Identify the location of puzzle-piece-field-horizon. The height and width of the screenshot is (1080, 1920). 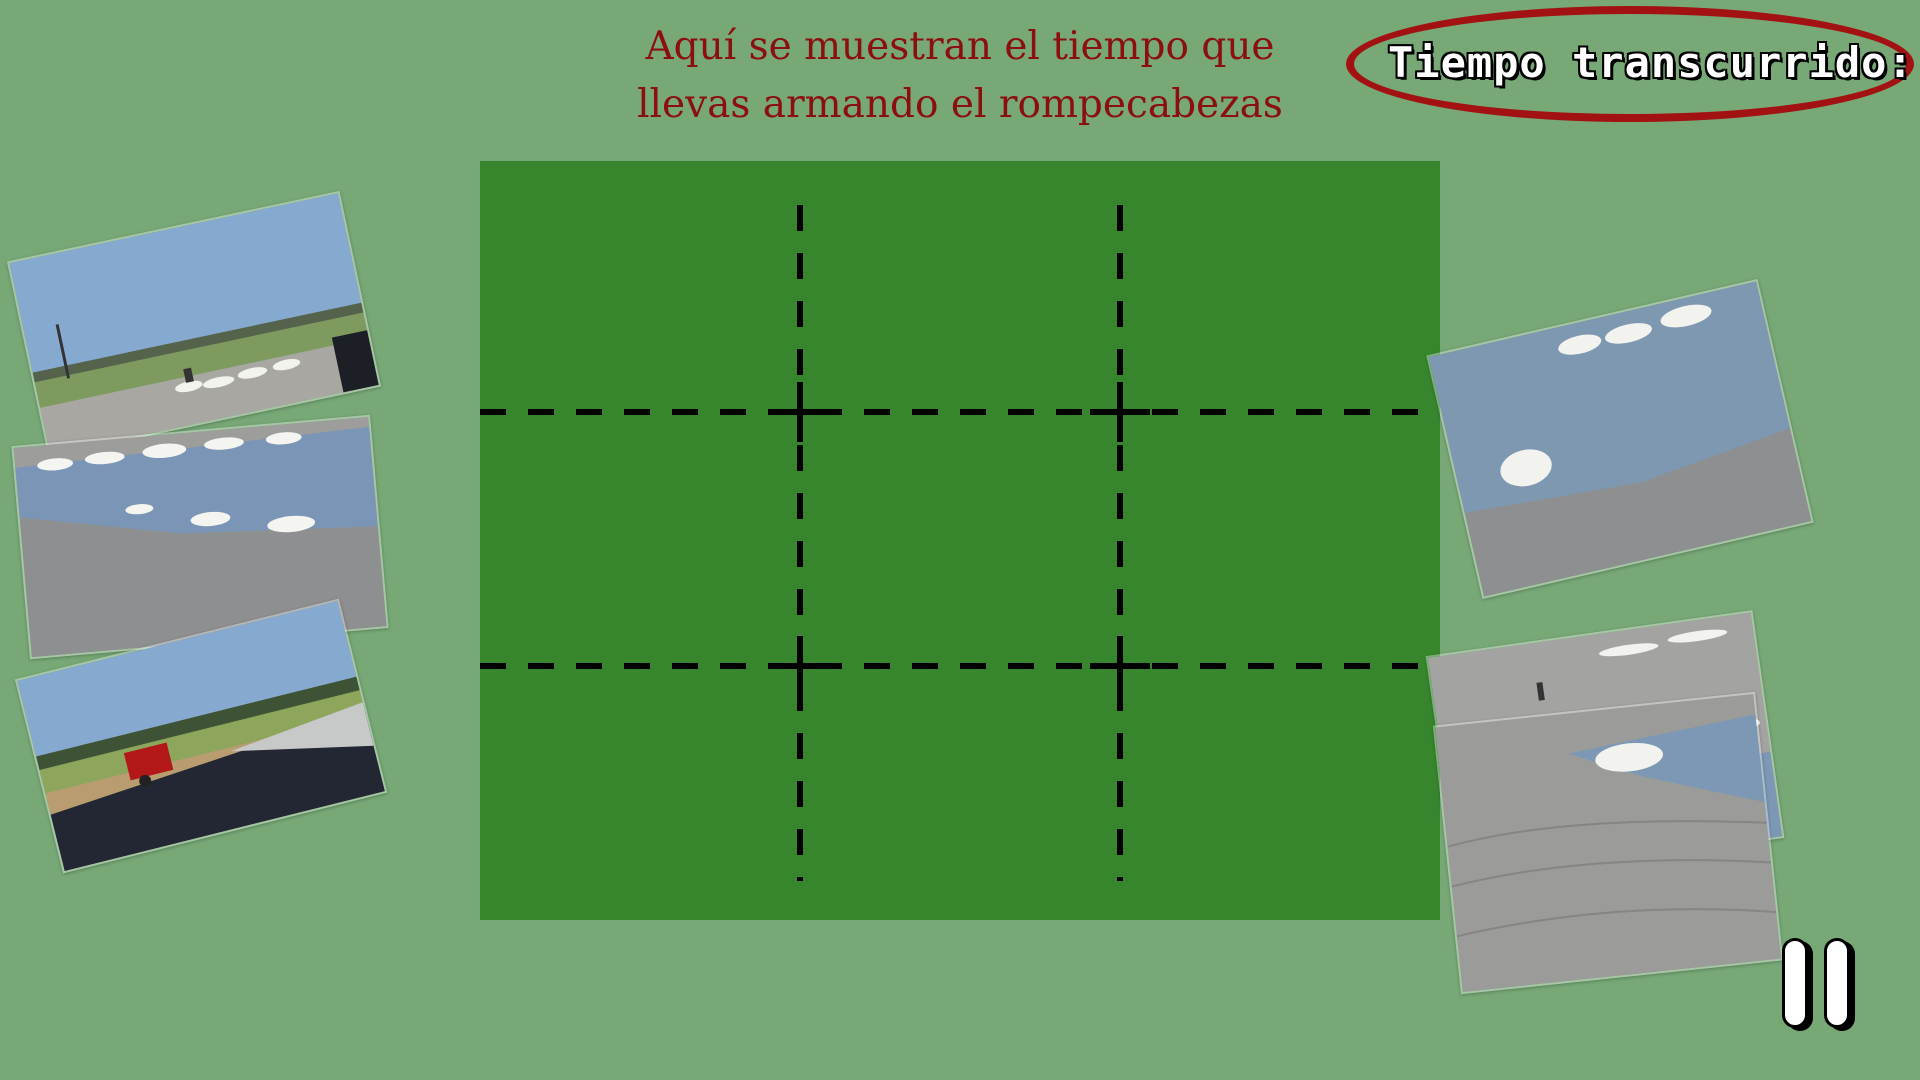
(194, 324).